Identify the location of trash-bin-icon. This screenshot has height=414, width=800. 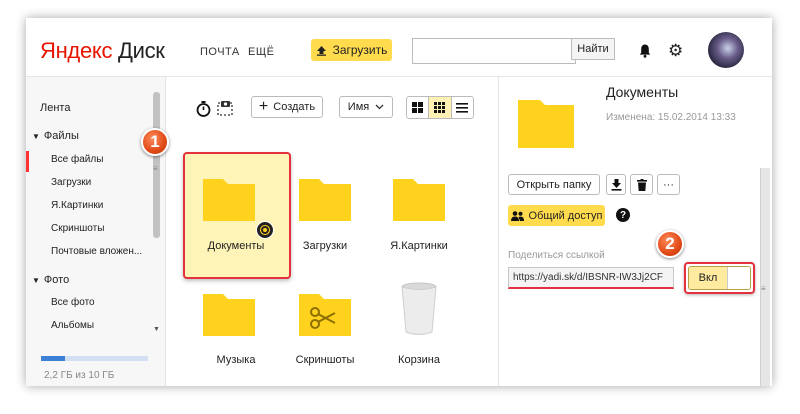
(641, 184).